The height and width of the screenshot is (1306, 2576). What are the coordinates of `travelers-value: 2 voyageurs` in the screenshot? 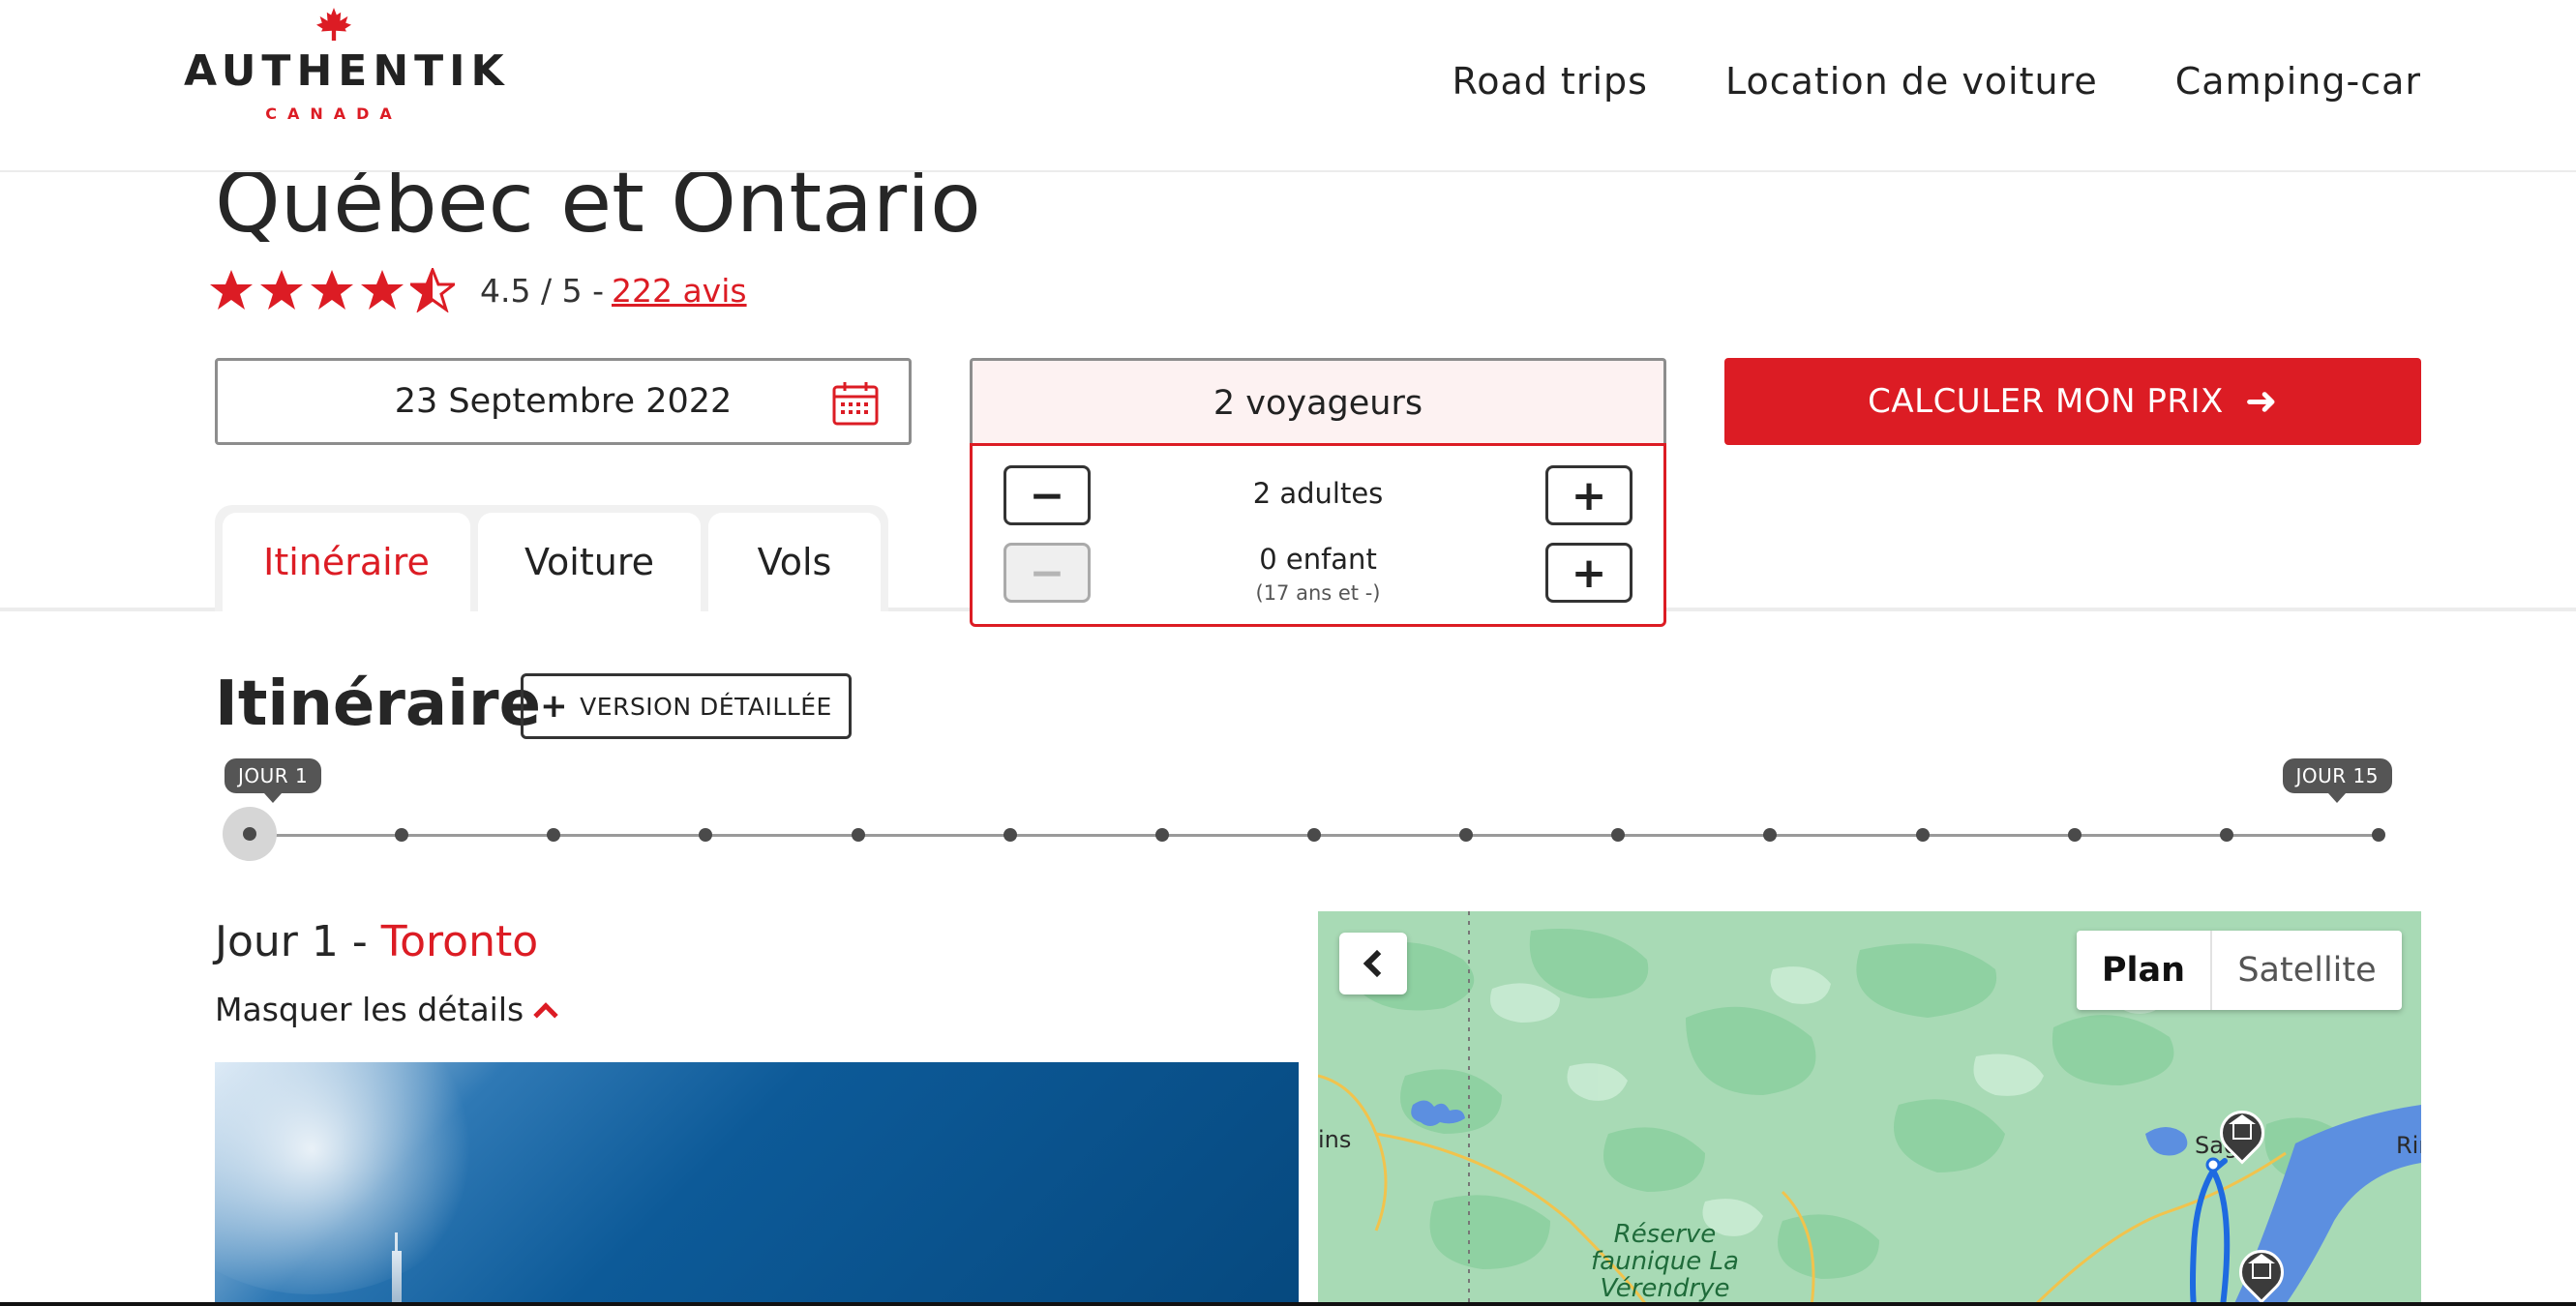 It's located at (1318, 403).